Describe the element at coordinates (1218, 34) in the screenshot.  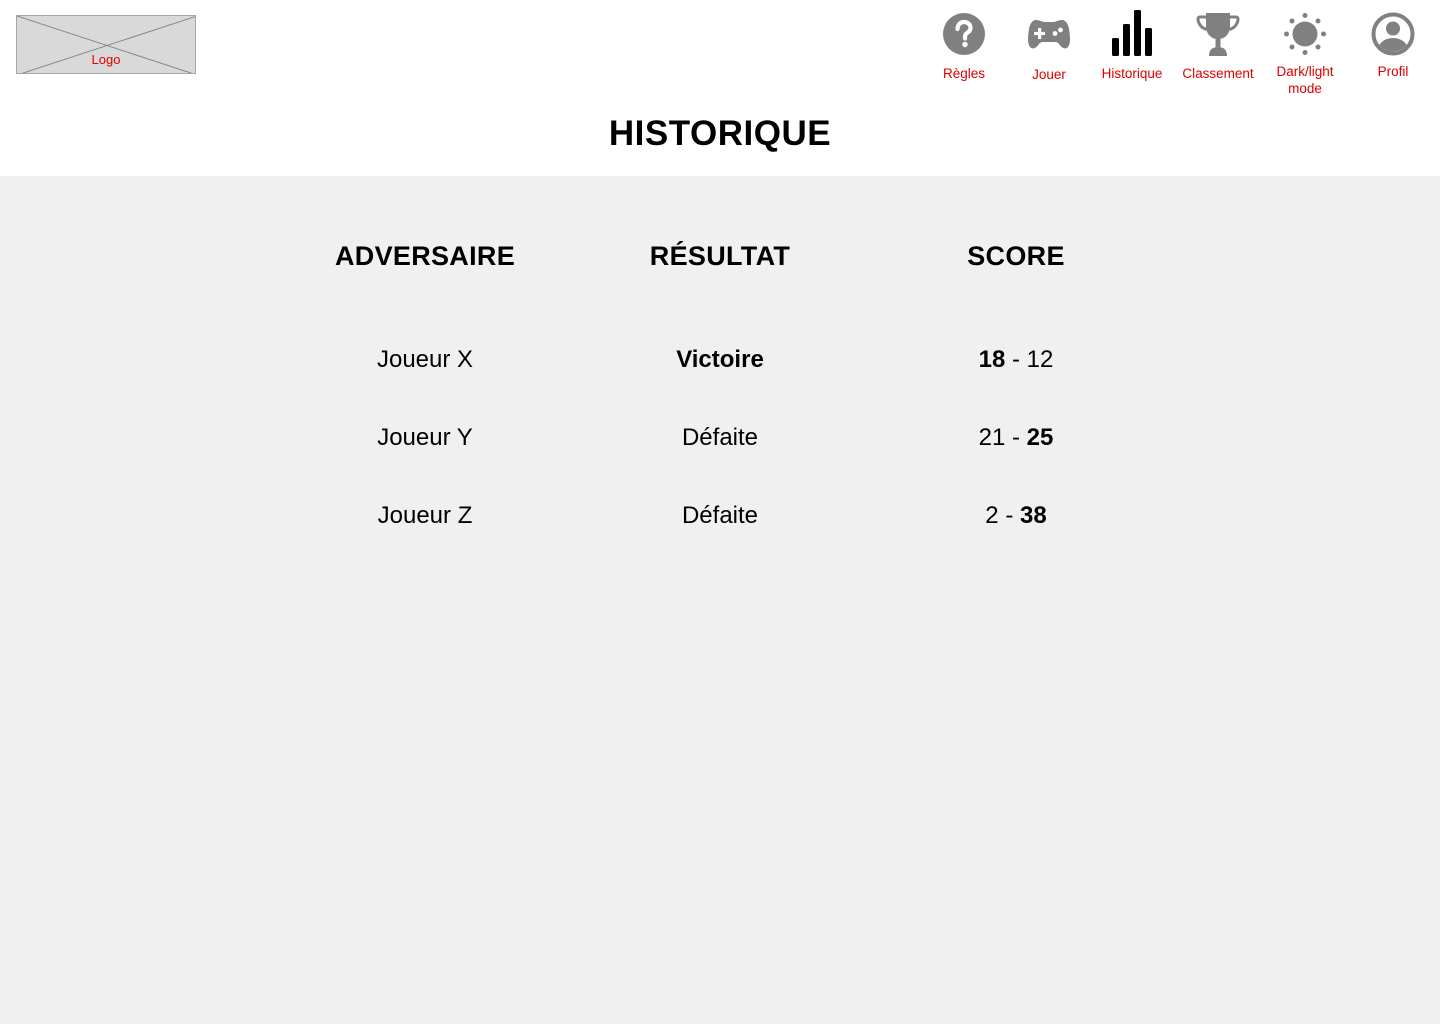
I see `trophy-icon` at that location.